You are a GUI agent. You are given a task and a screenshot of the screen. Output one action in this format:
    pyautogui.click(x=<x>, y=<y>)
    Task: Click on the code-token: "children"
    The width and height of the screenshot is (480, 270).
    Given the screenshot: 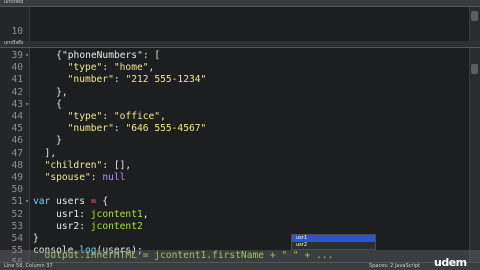 What is the action you would take?
    pyautogui.click(x=68, y=165)
    